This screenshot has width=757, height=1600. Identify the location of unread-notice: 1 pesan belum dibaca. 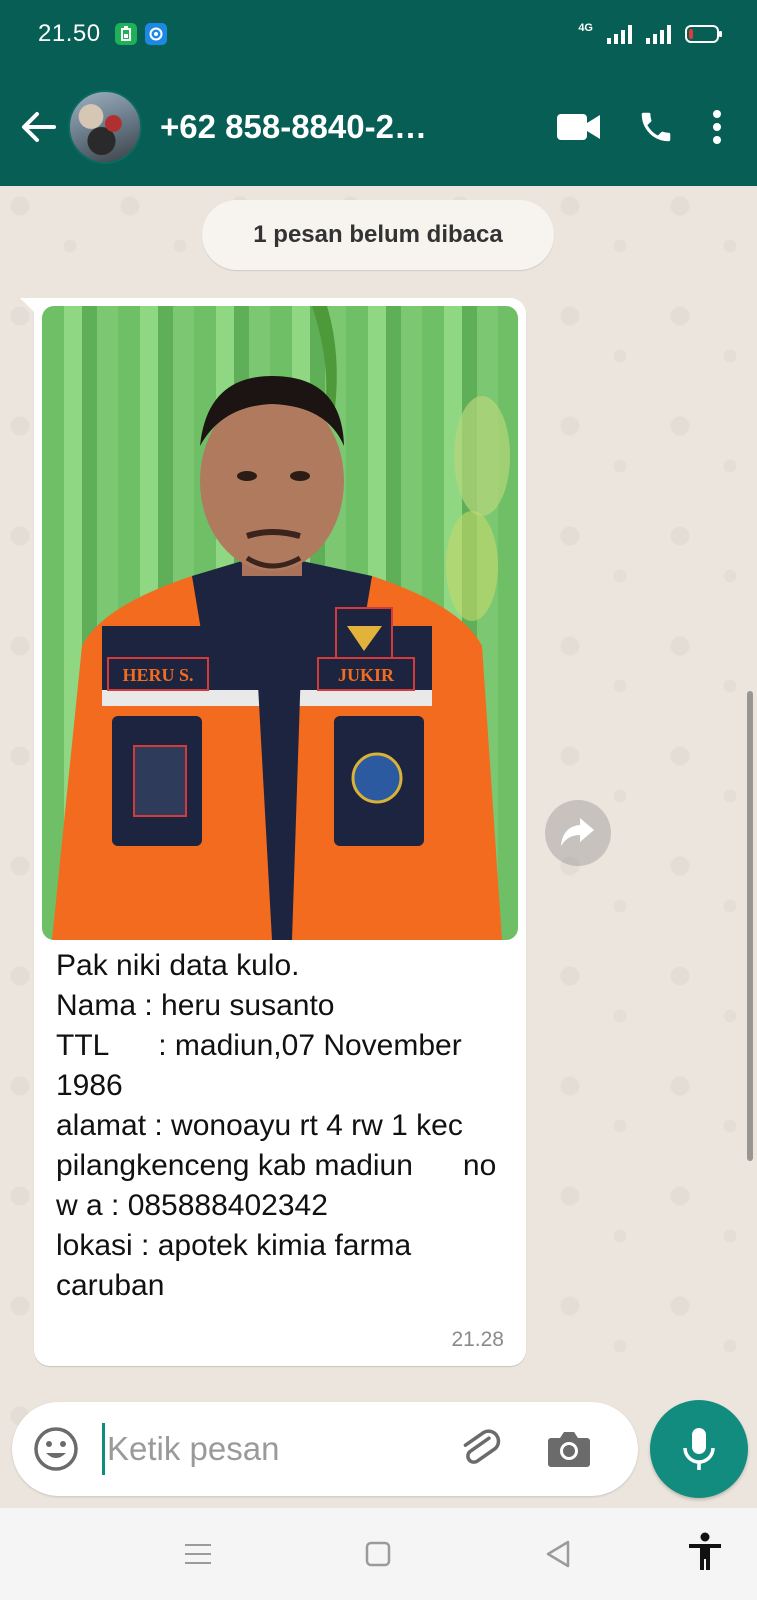
(378, 235).